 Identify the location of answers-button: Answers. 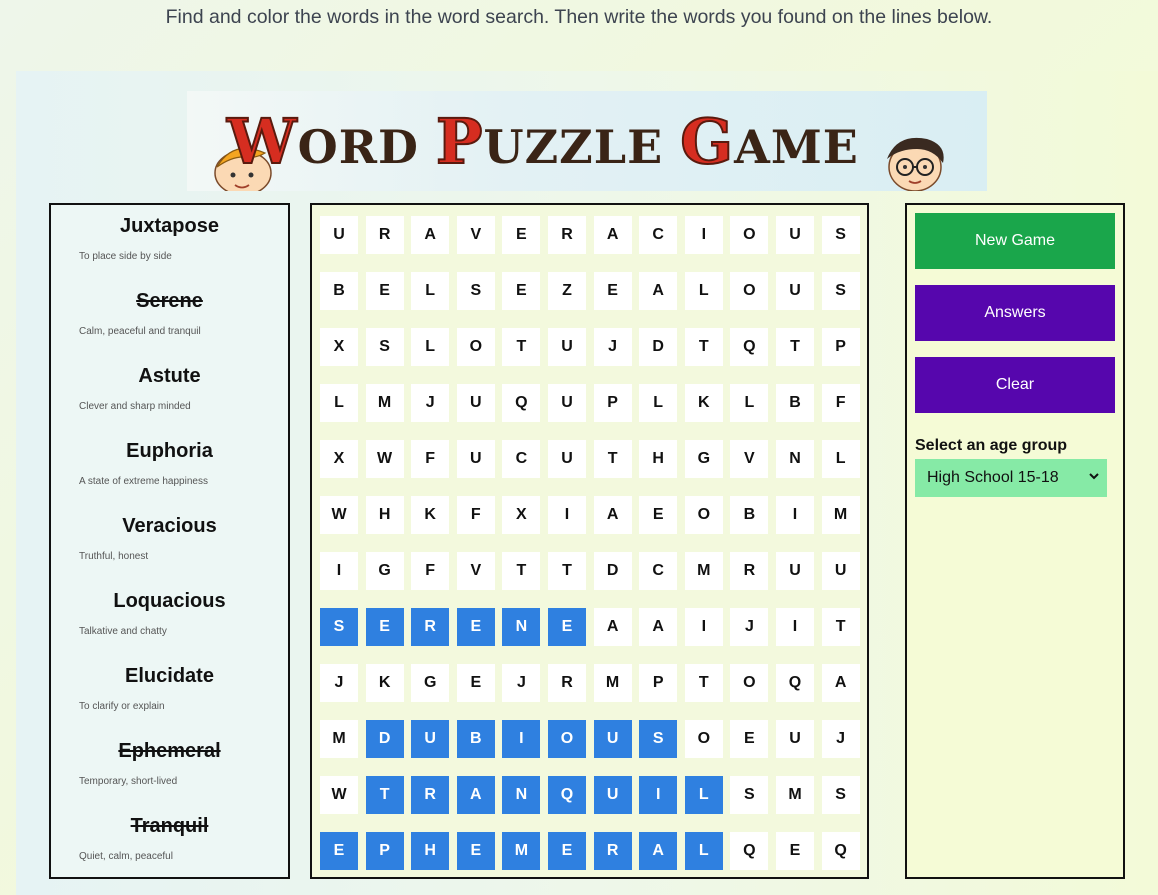
(1015, 313).